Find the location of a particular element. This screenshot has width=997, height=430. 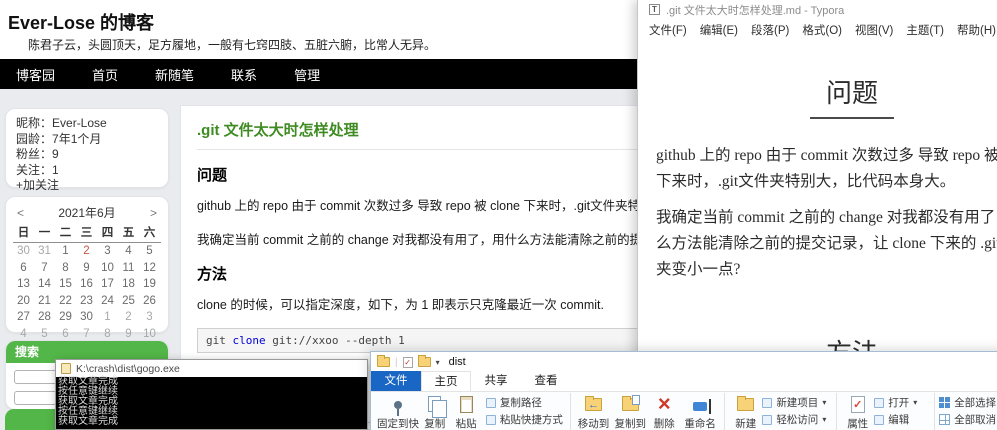

tab-view: 查看 is located at coordinates (546, 381).